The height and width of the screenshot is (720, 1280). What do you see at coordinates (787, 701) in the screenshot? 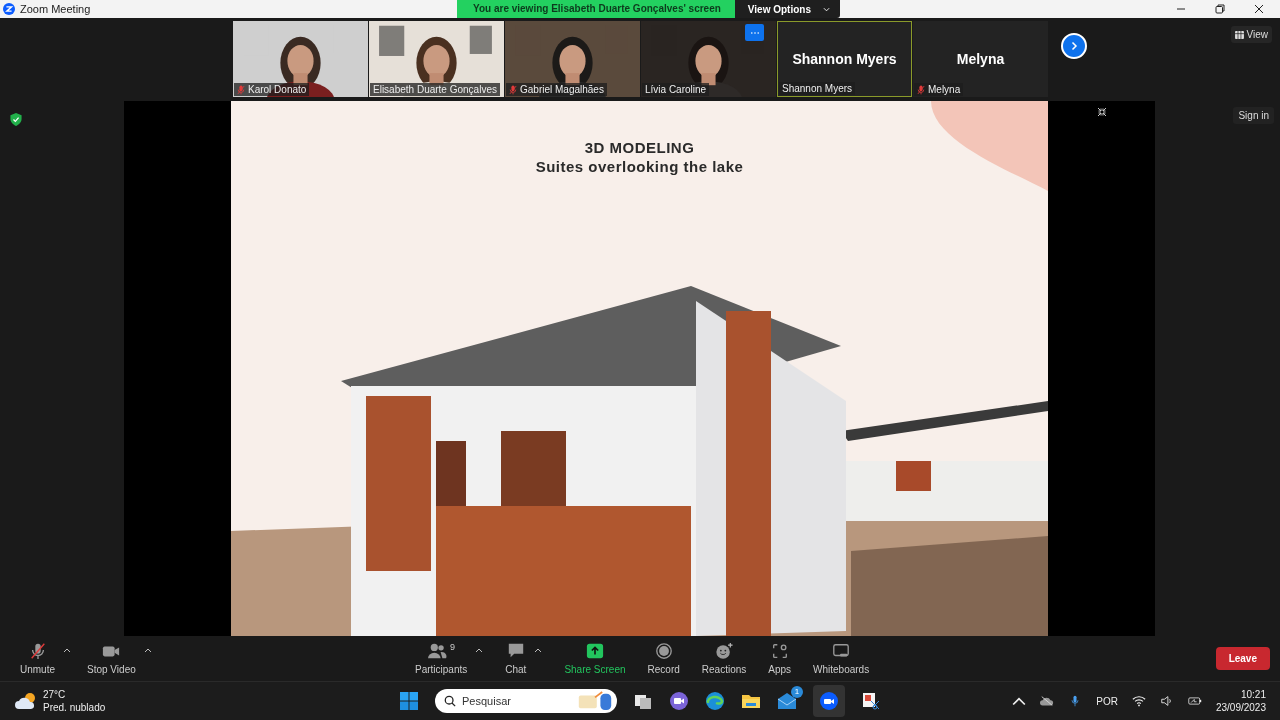
I see `mail-icon` at bounding box center [787, 701].